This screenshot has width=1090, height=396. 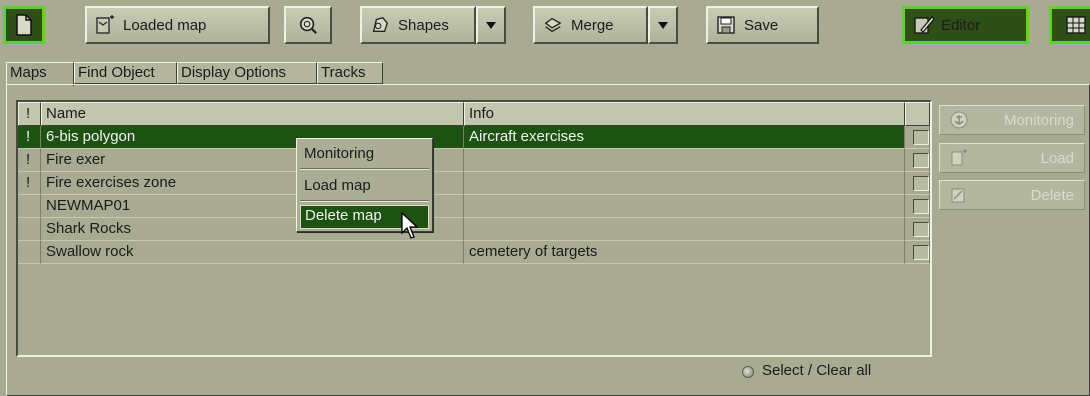 I want to click on merge-button: Merge, so click(x=590, y=25).